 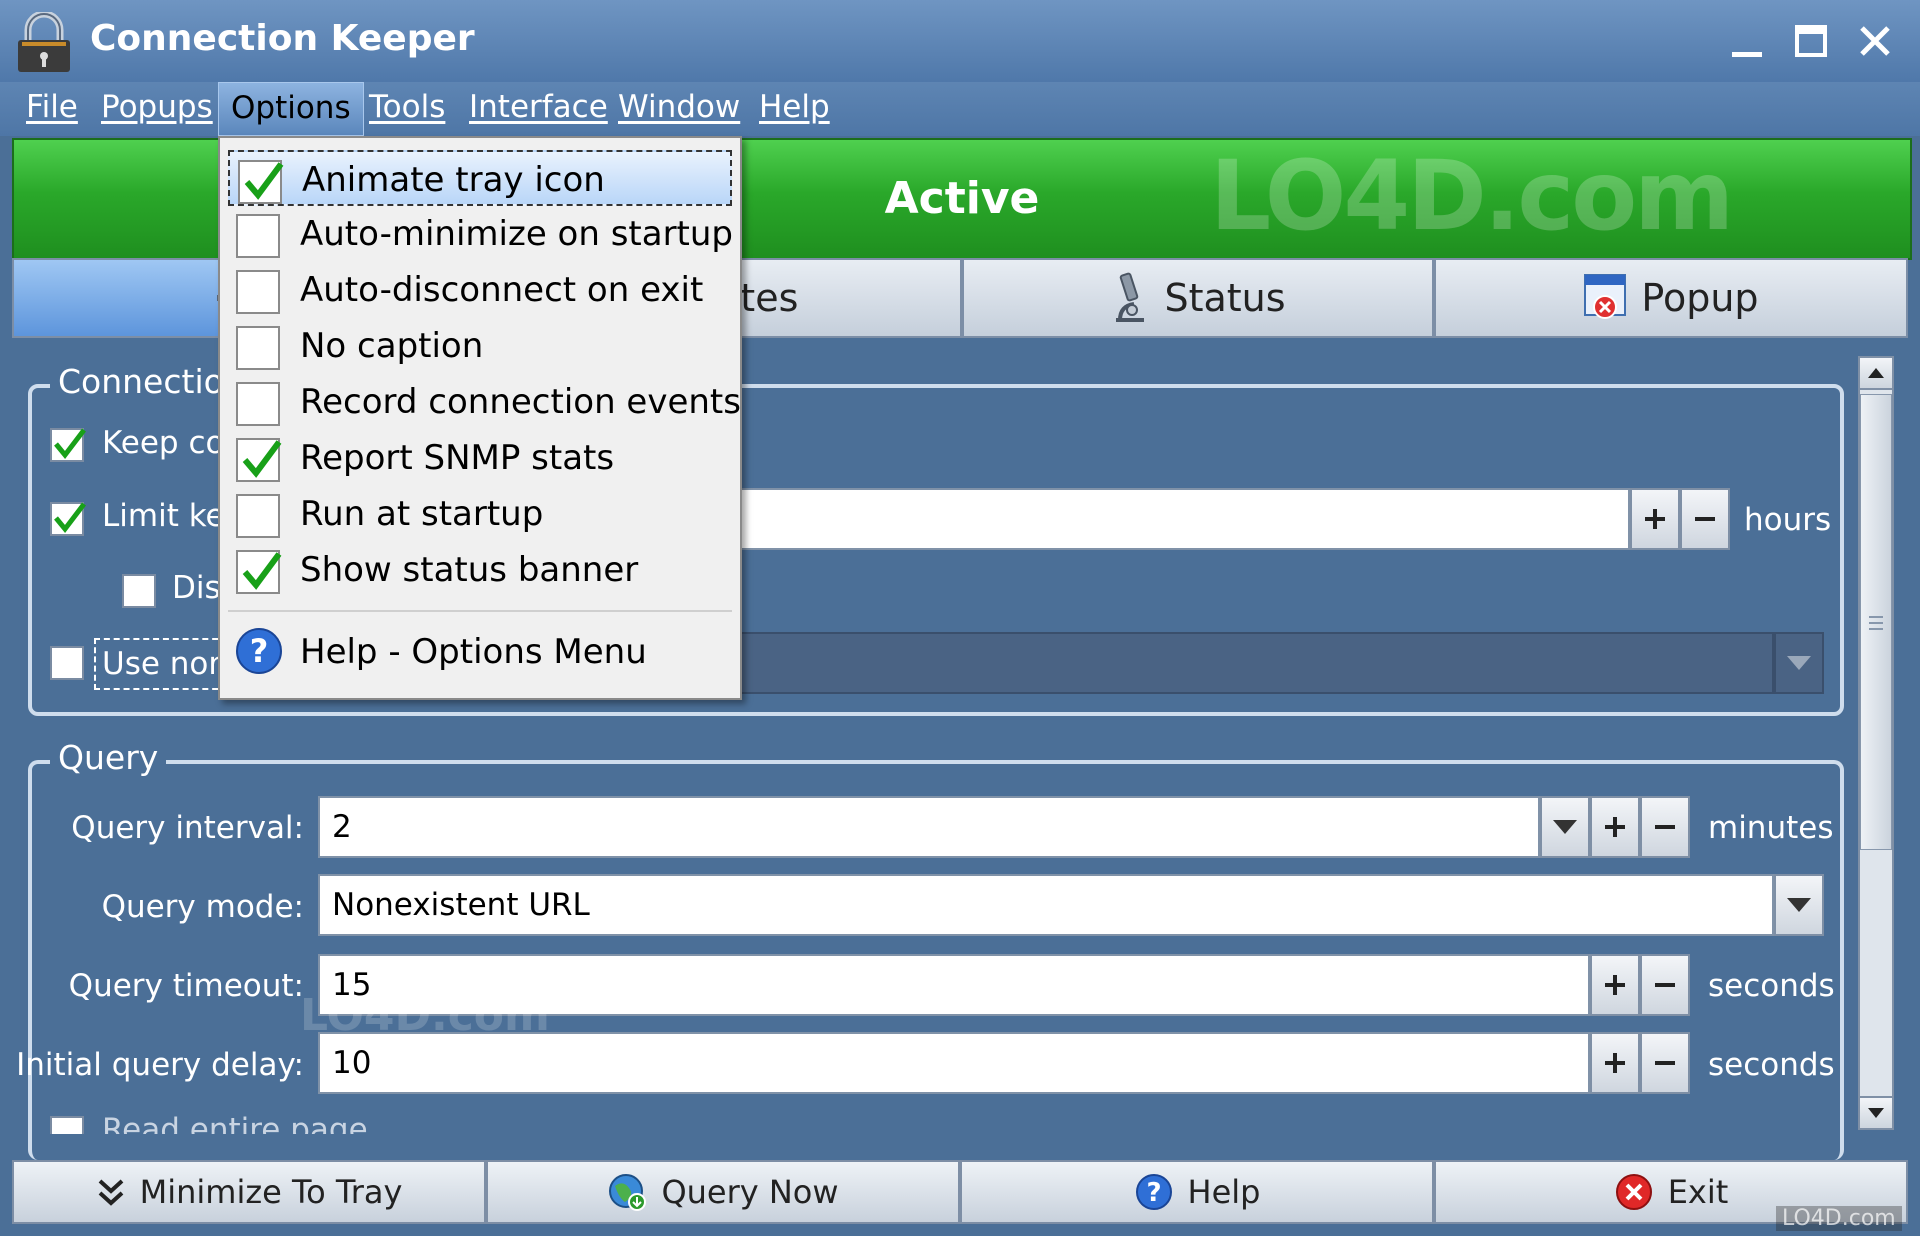 I want to click on close-icon, so click(x=1875, y=41).